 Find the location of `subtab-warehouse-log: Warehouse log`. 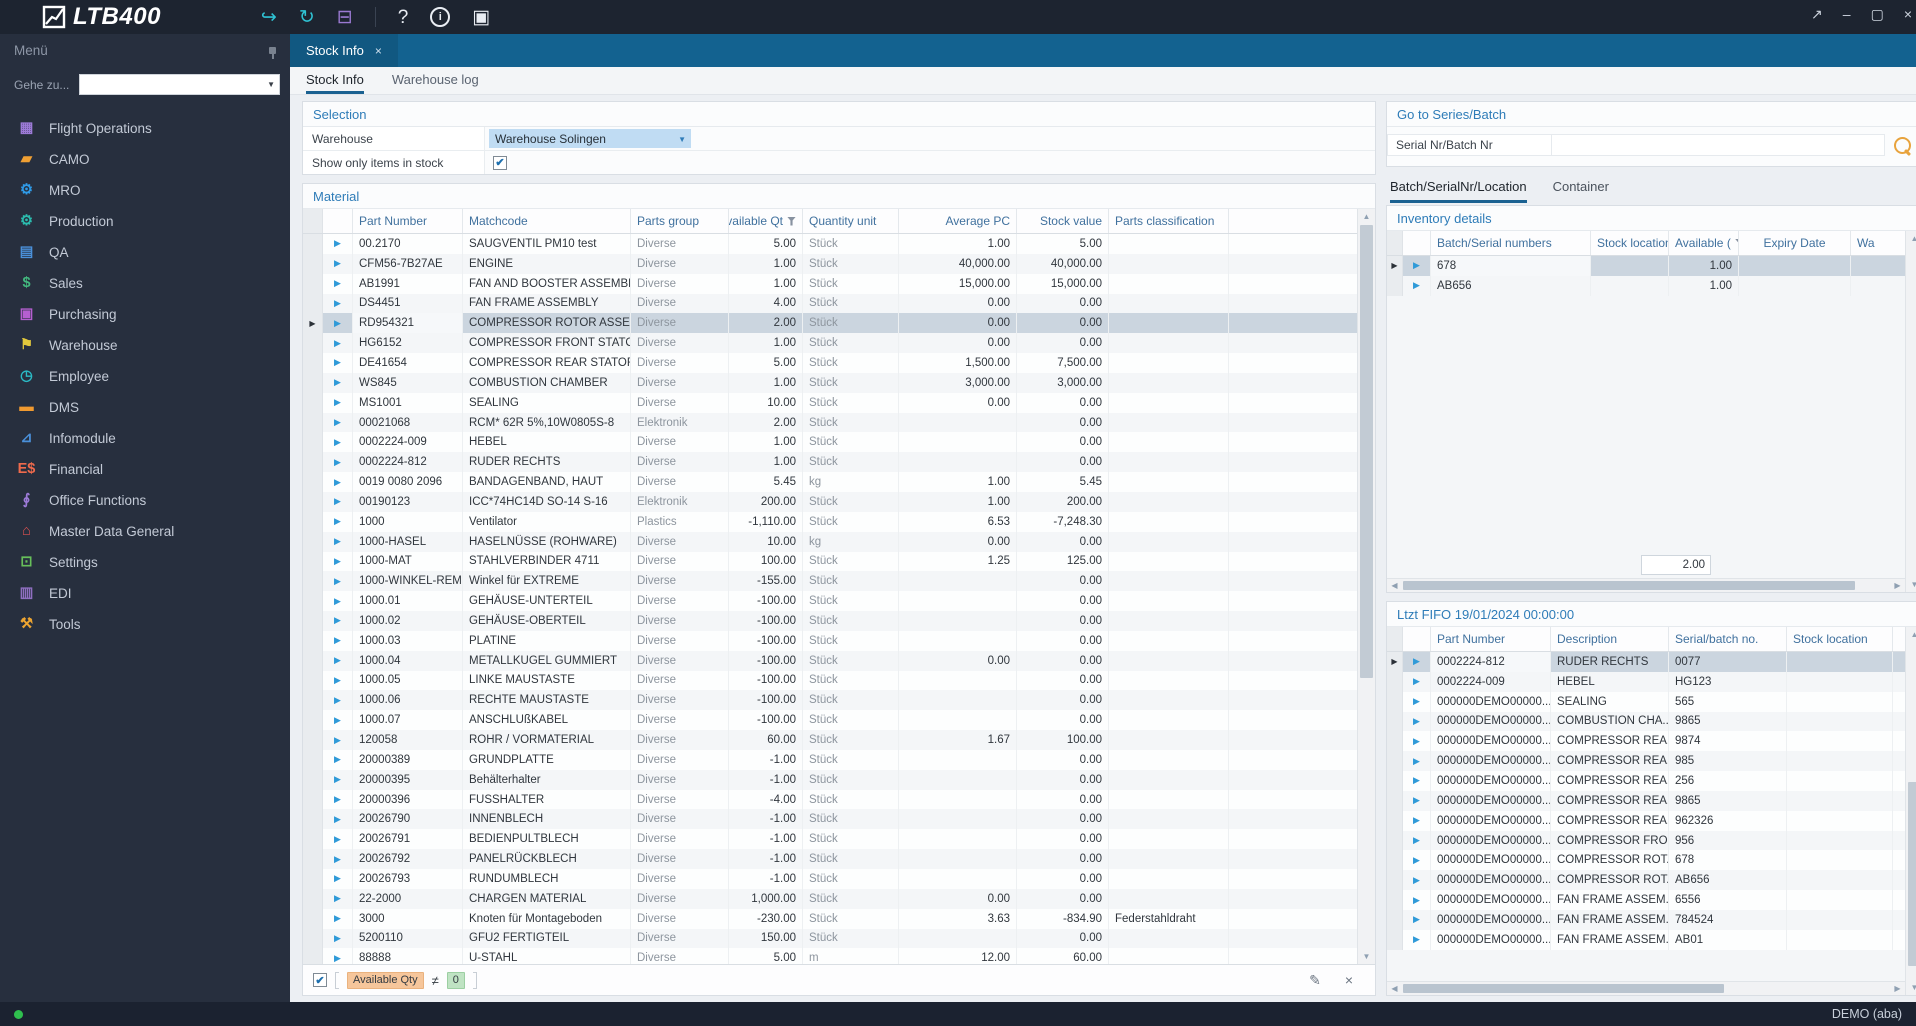

subtab-warehouse-log: Warehouse log is located at coordinates (435, 80).